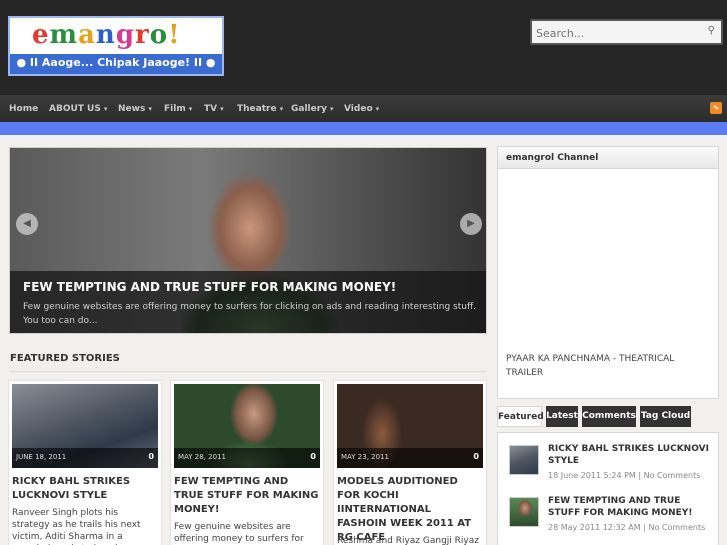  Describe the element at coordinates (471, 224) in the screenshot. I see `slider-next-icon: ▶` at that location.